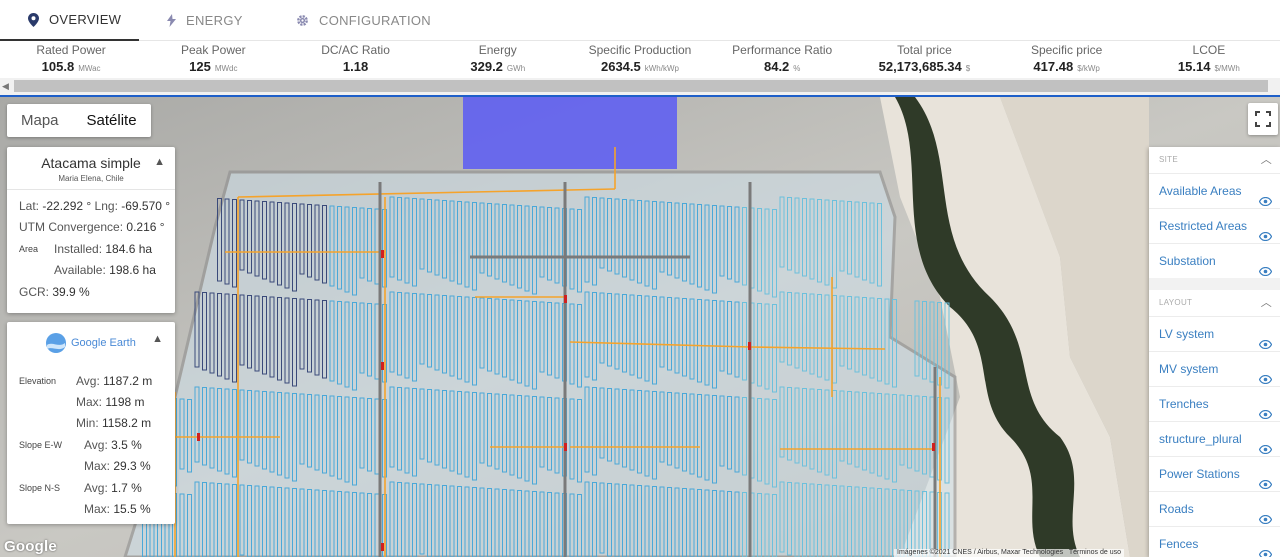 This screenshot has height=557, width=1280. I want to click on map-type-map-button: Mapa, so click(40, 120).